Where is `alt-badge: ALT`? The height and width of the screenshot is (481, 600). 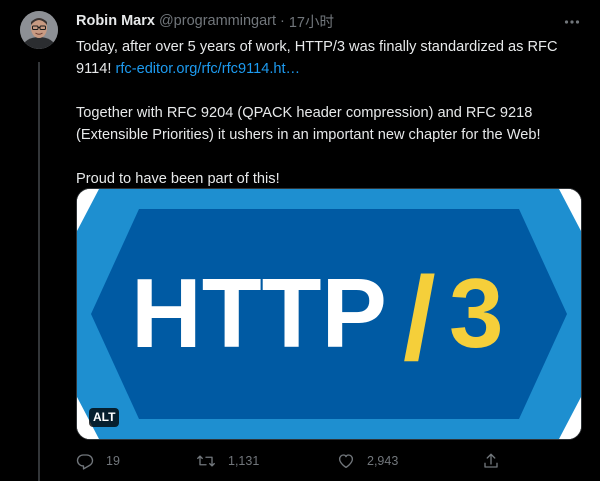
alt-badge: ALT is located at coordinates (104, 417).